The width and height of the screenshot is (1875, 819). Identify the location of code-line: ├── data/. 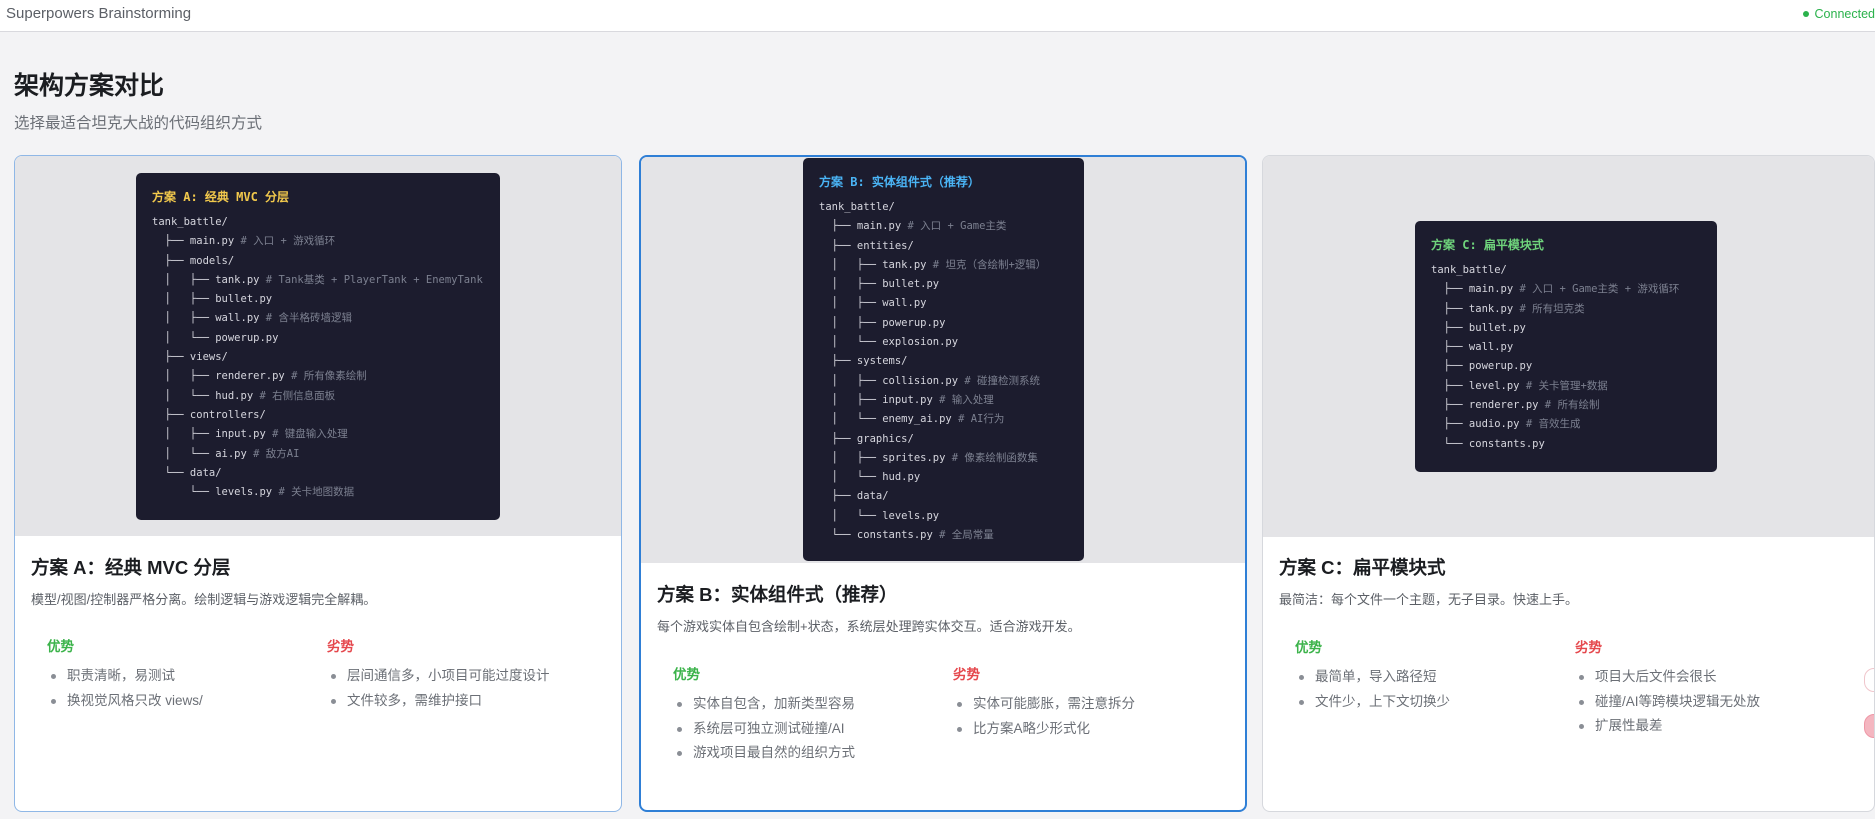
(943, 496).